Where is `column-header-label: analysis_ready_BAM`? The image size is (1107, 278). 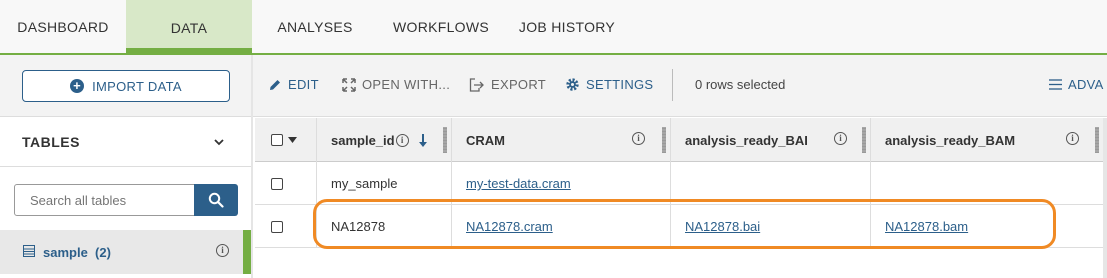
column-header-label: analysis_ready_BAM is located at coordinates (950, 140).